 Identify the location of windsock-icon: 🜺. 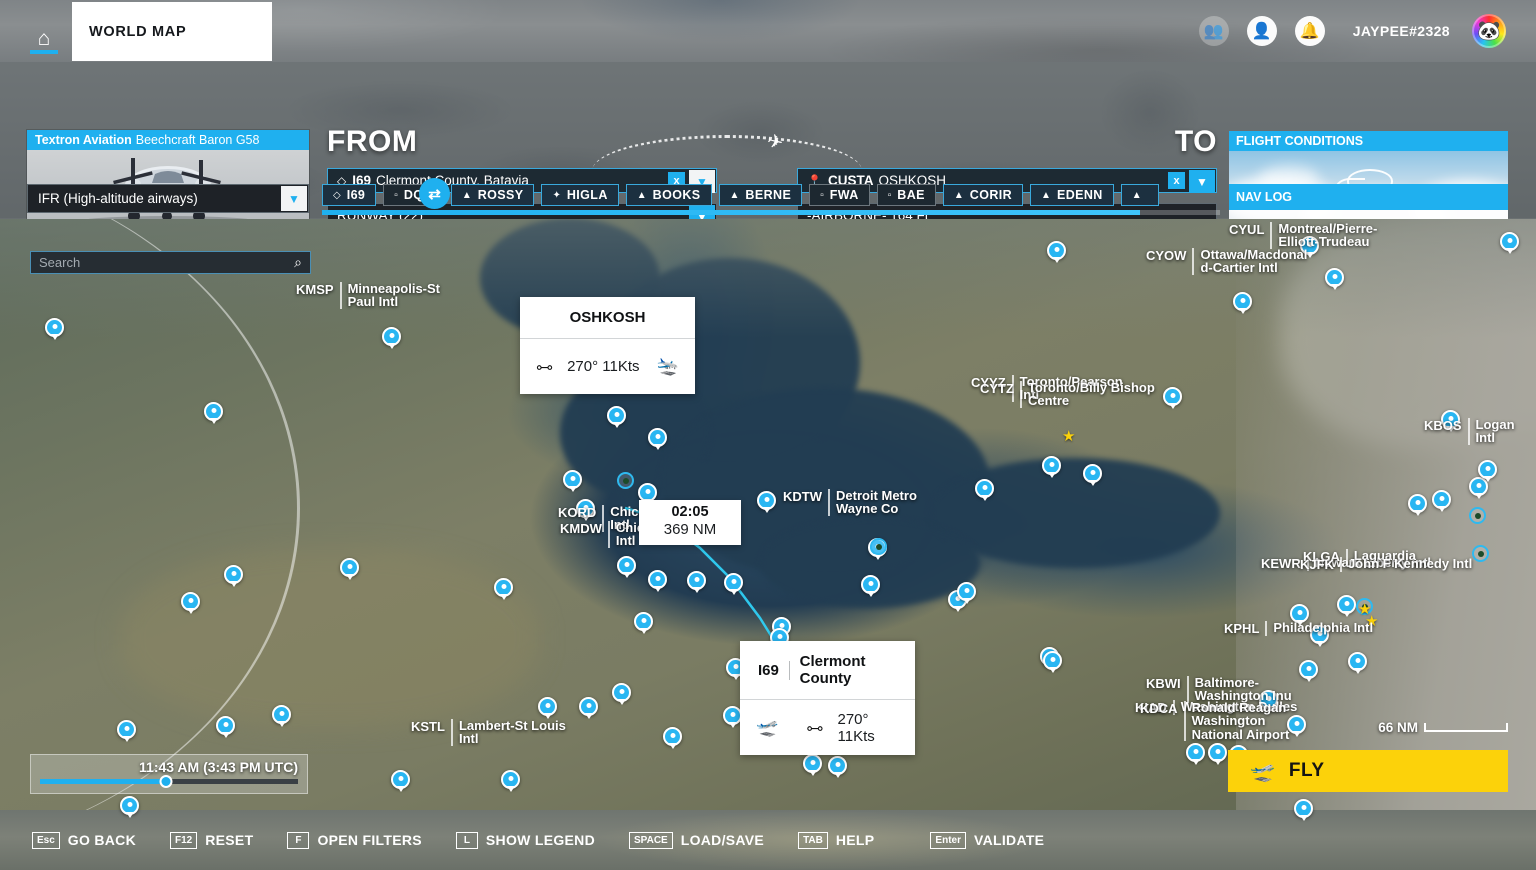
(815, 729).